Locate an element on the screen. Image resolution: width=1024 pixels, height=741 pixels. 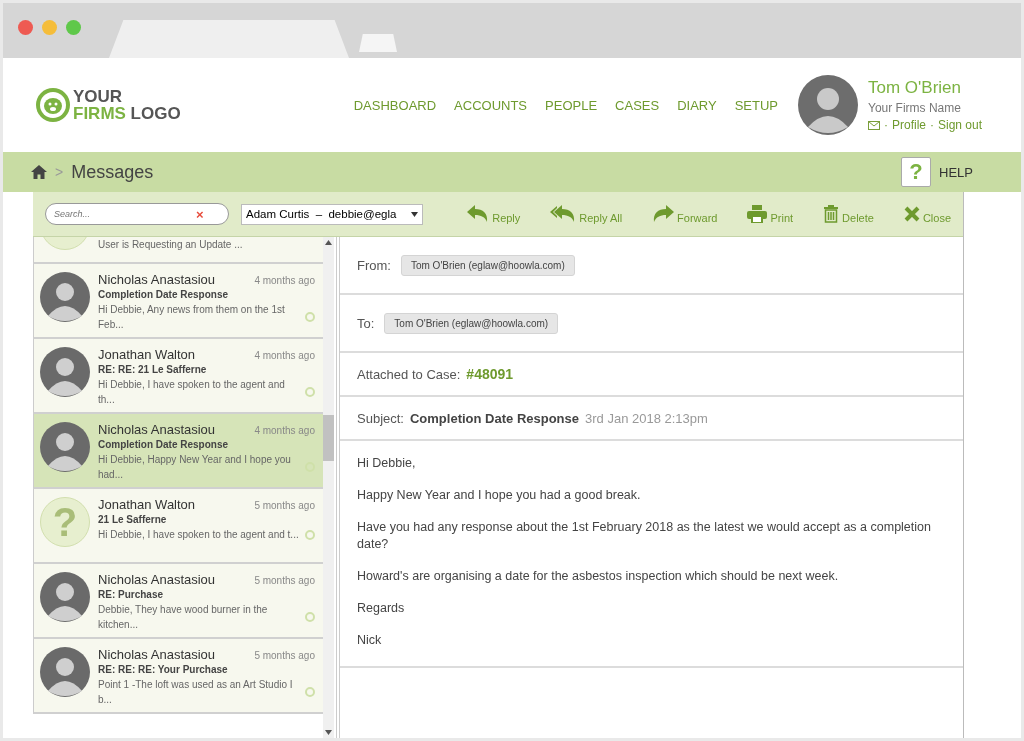
message-subject: RE: RE: 21 Le Safferne is located at coordinates (152, 369).